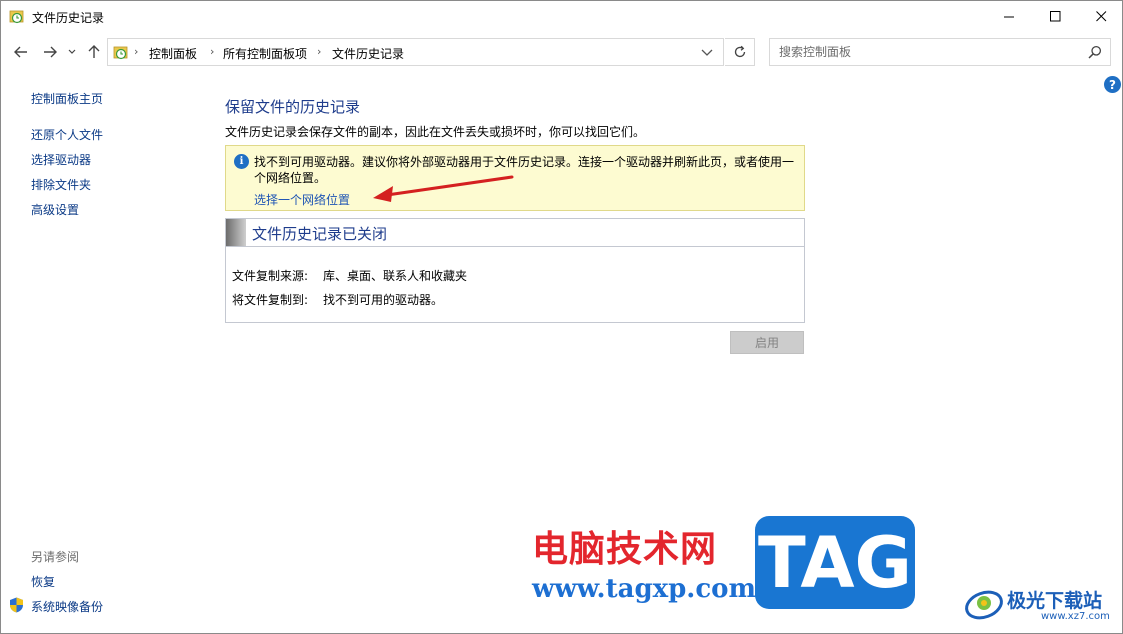 The width and height of the screenshot is (1123, 634). I want to click on navigation-bar: › 控制面板 › 所有控制面板项 › 文件历史记录, so click(561, 52).